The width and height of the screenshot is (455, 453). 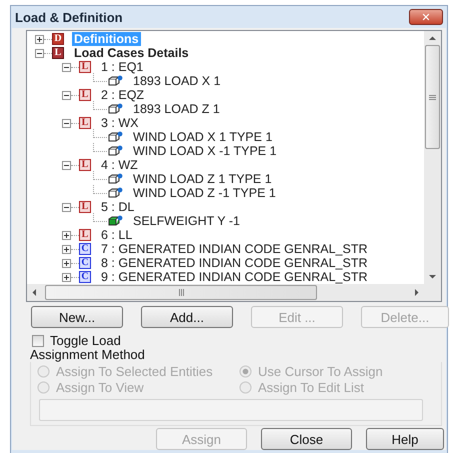 I want to click on tree-item: 1 : EQ1, so click(x=122, y=67).